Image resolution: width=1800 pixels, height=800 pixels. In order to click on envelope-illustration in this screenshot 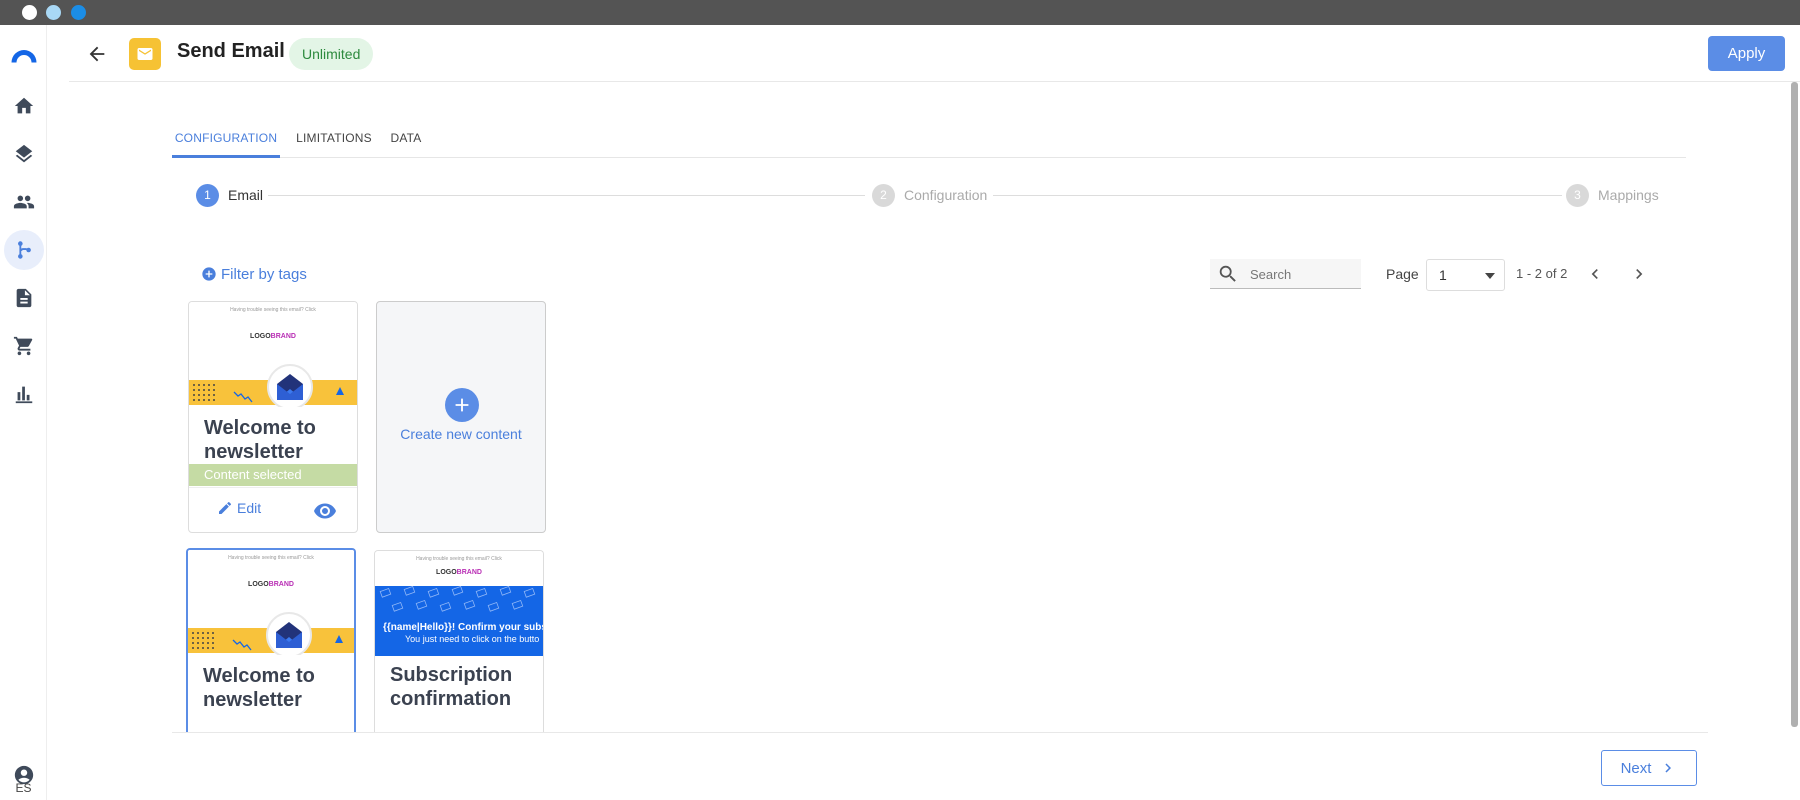, I will do `click(289, 633)`.